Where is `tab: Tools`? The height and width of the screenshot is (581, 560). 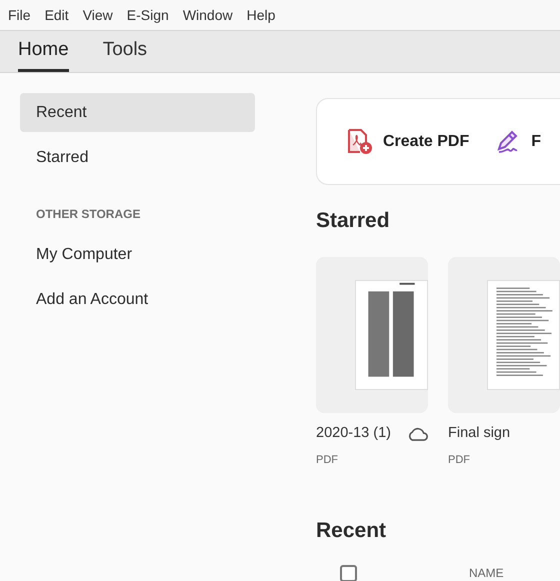
tab: Tools is located at coordinates (125, 51).